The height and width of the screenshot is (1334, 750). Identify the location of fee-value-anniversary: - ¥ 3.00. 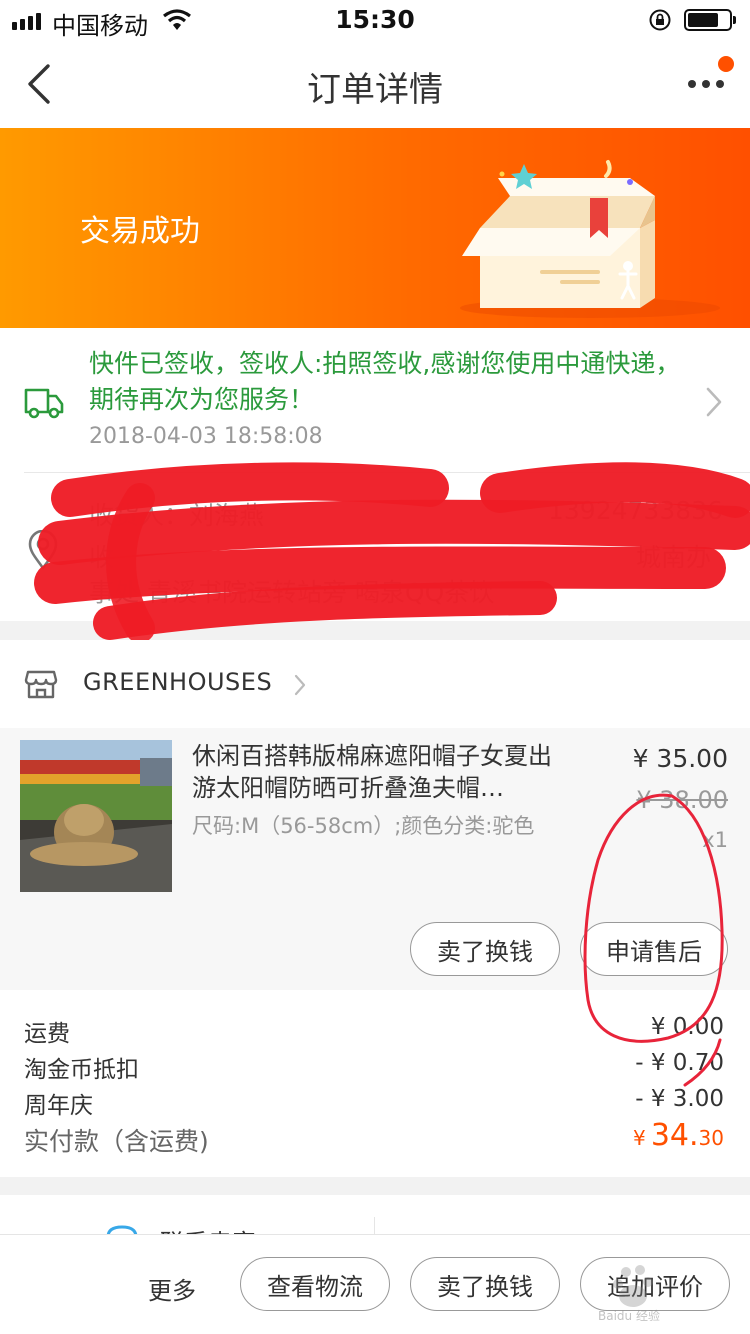
(679, 1099).